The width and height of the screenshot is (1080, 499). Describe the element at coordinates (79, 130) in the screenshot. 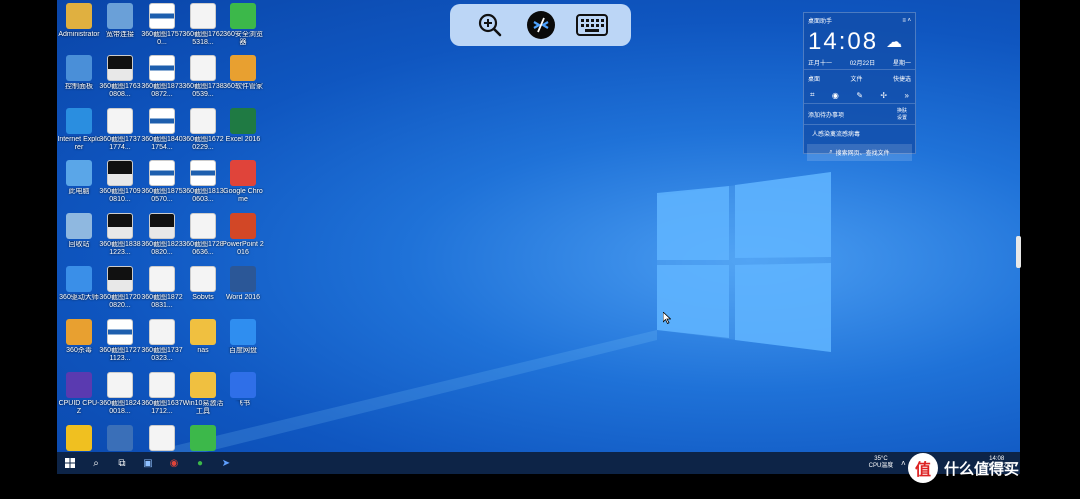

I see `desktop-icon: Internet Explorer` at that location.